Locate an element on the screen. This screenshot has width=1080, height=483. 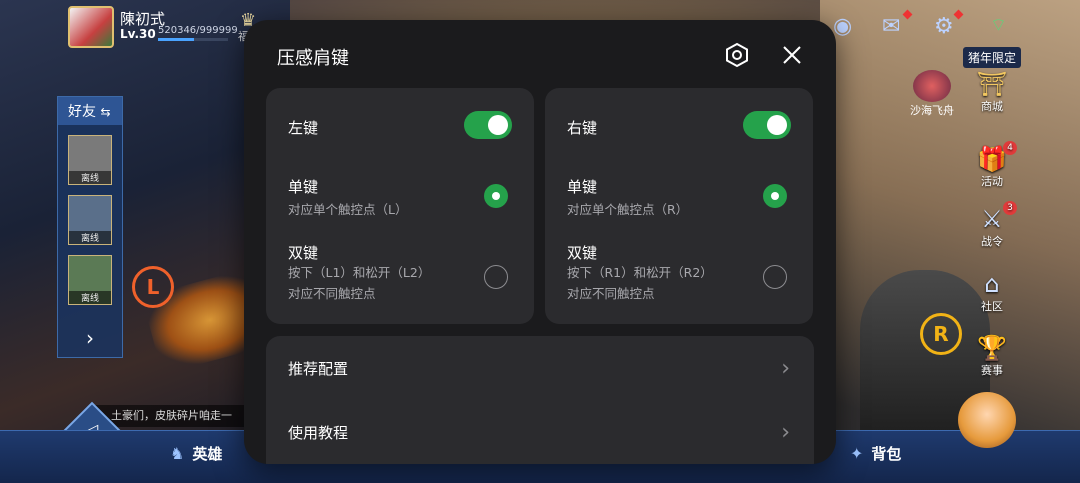
exp-bar is located at coordinates (193, 39).